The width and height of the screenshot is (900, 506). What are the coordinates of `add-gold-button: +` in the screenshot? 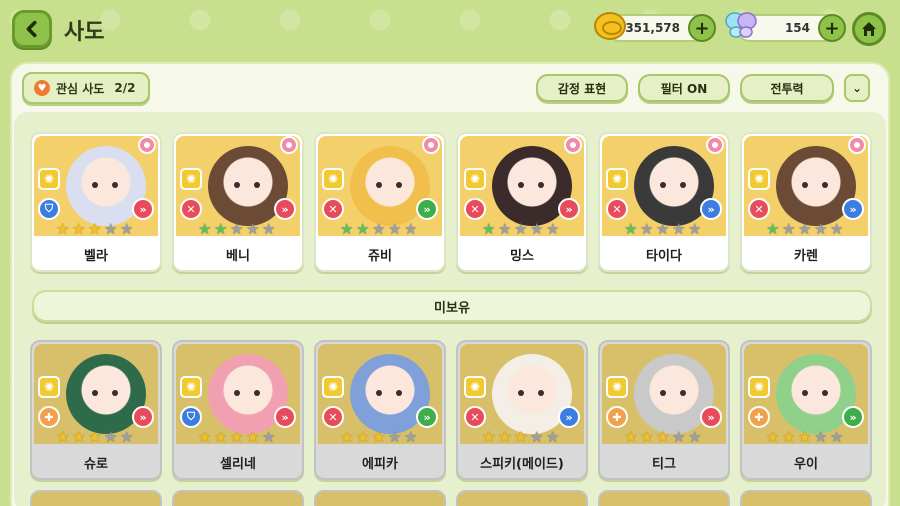 It's located at (702, 28).